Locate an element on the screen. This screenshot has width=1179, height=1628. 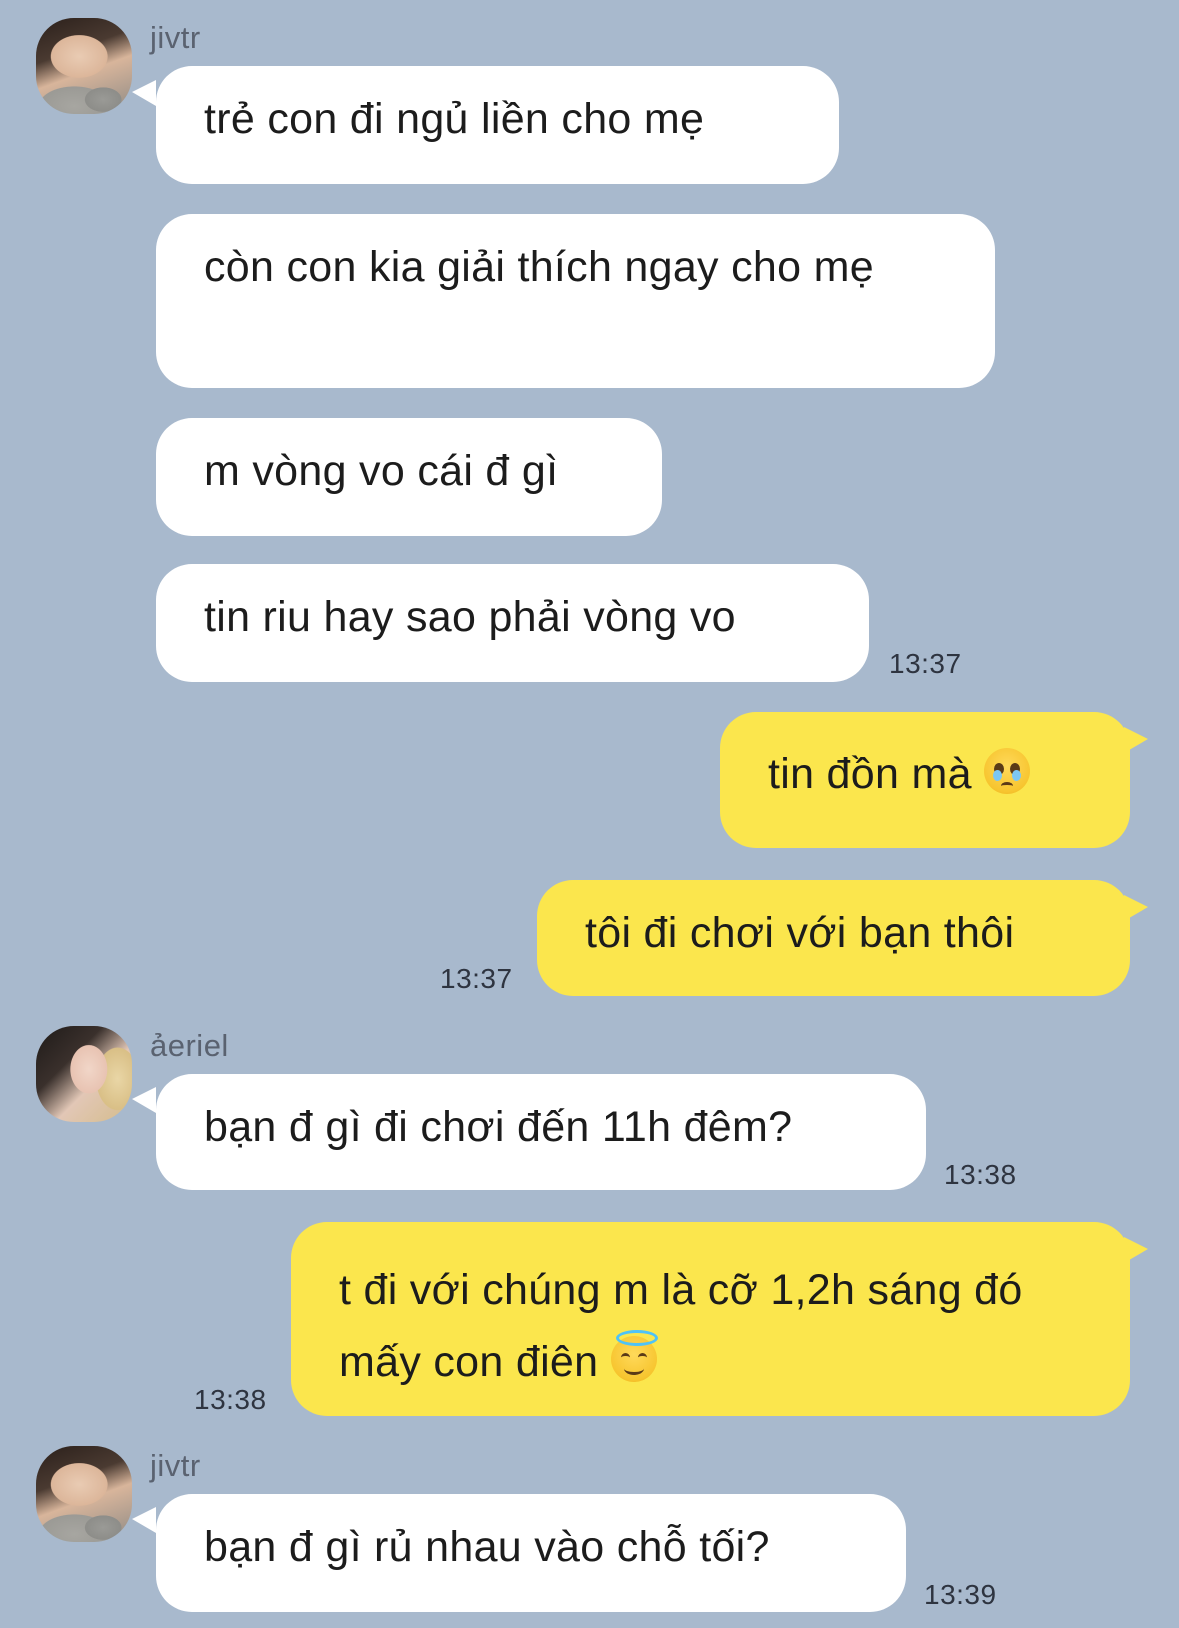
sender-name: ảeriel is located at coordinates (189, 1045).